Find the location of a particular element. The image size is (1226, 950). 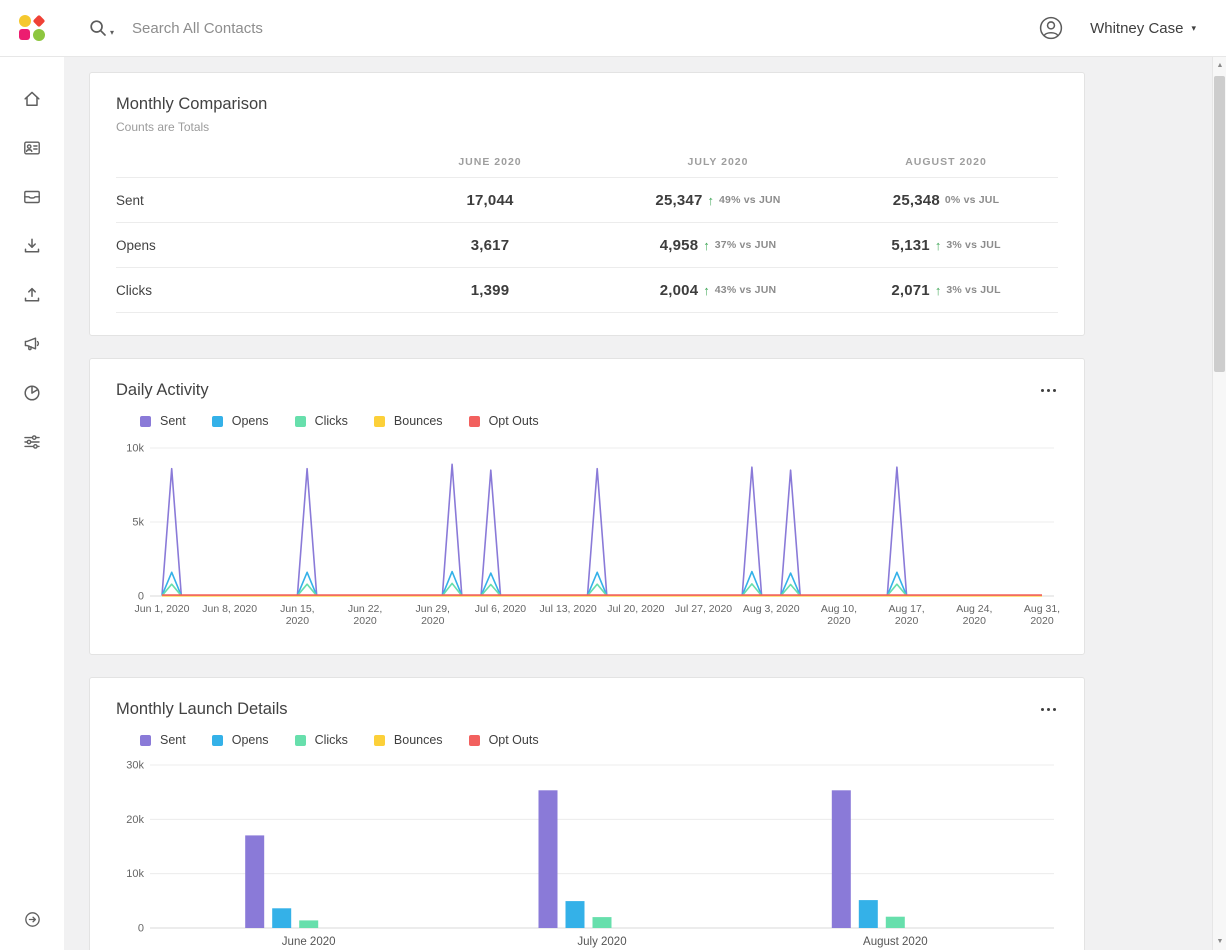

sidebar-item-import is located at coordinates (32, 245).